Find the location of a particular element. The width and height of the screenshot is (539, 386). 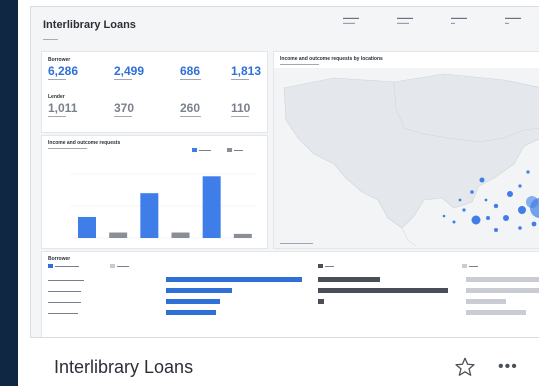

kpi-borrower-4: 1,813 ▬▬▬▬▬▬ is located at coordinates (246, 72).